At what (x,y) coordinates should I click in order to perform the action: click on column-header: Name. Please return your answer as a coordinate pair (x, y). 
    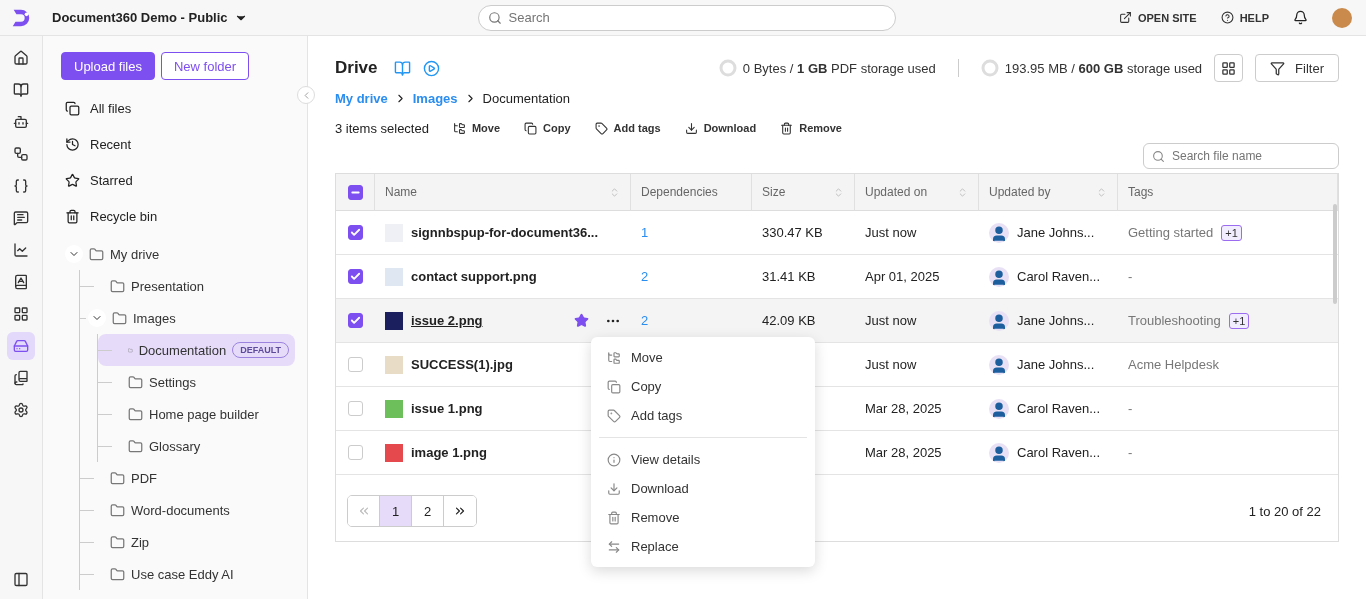
    Looking at the image, I should click on (503, 192).